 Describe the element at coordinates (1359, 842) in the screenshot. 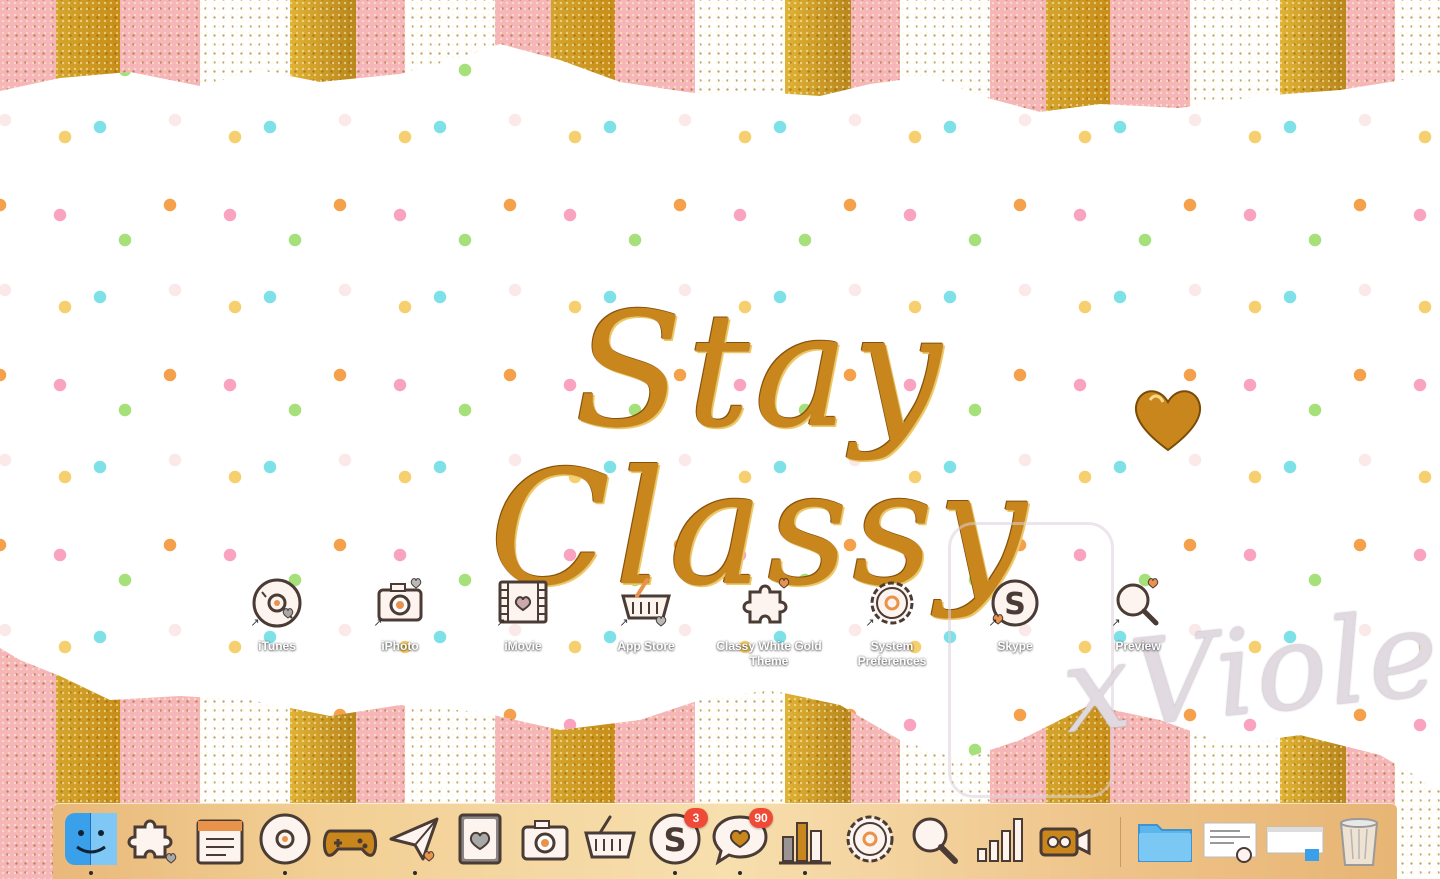

I see `trash-icon` at that location.